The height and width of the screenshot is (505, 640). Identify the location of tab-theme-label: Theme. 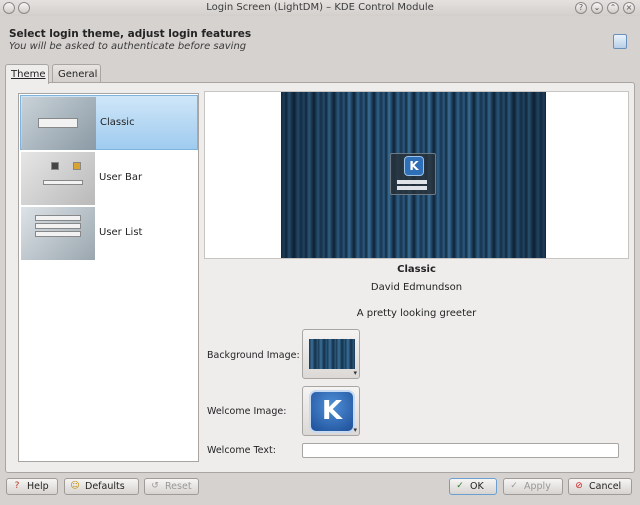
(28, 74).